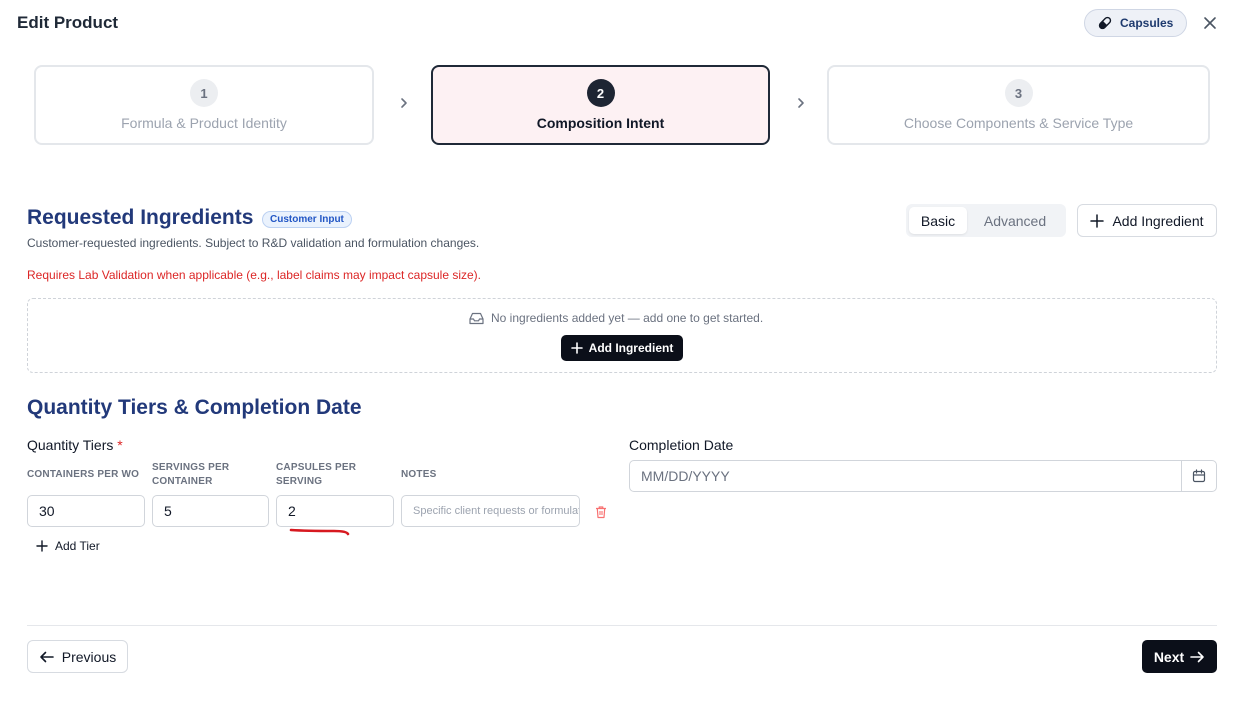 This screenshot has height=716, width=1245. What do you see at coordinates (419, 474) in the screenshot?
I see `col-notes: NOTES` at bounding box center [419, 474].